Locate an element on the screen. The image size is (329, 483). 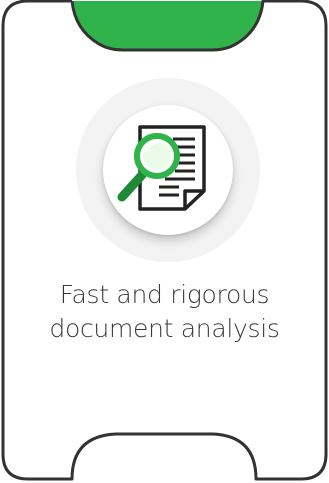
feature-caption: Fast and rigorous document analysis is located at coordinates (164, 312).